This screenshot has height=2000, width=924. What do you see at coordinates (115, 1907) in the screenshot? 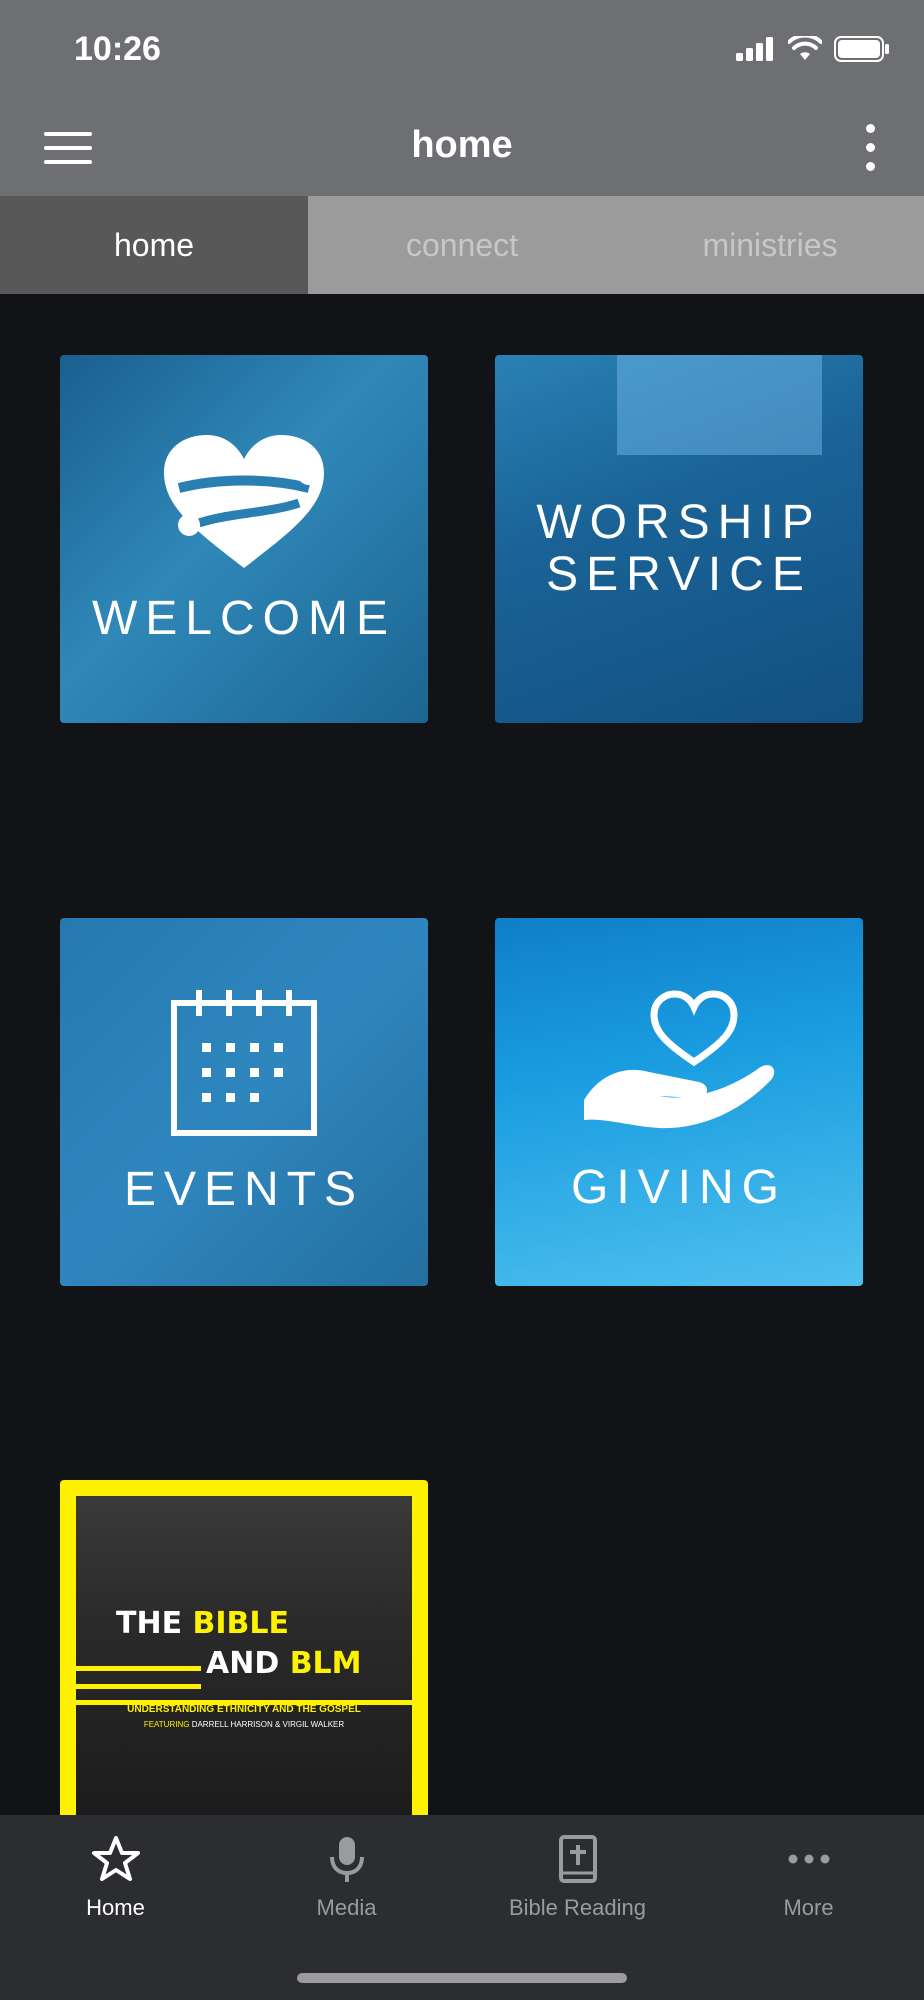
I see `nav-home-label: Home` at bounding box center [115, 1907].